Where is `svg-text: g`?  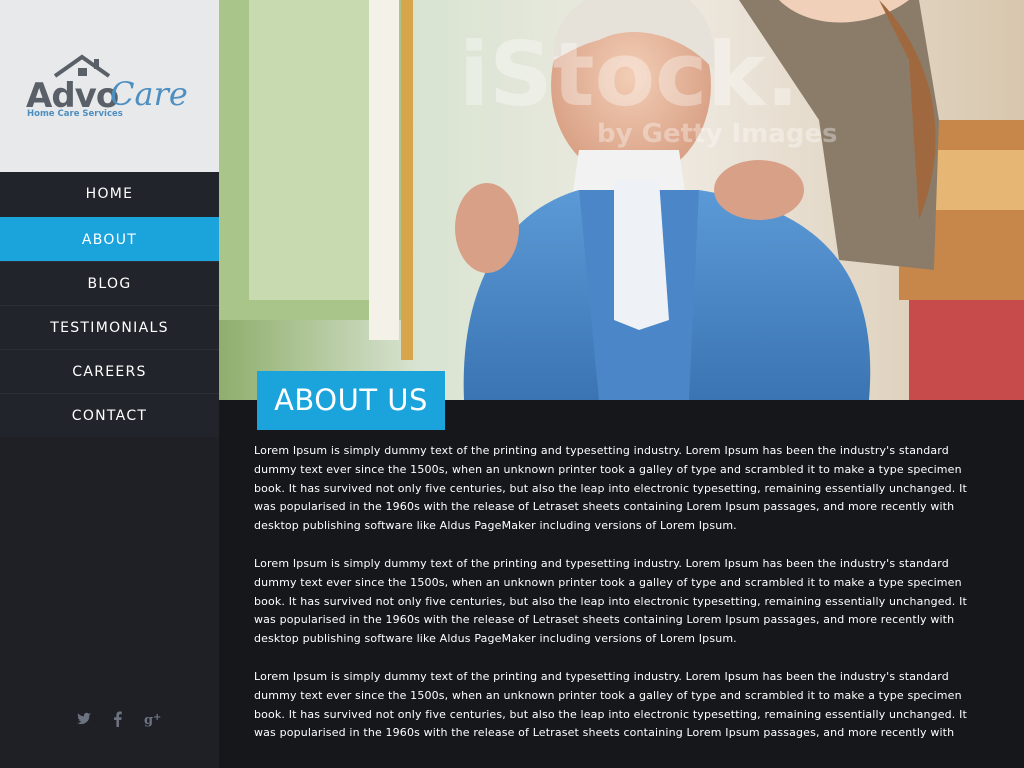 svg-text: g is located at coordinates (148, 720).